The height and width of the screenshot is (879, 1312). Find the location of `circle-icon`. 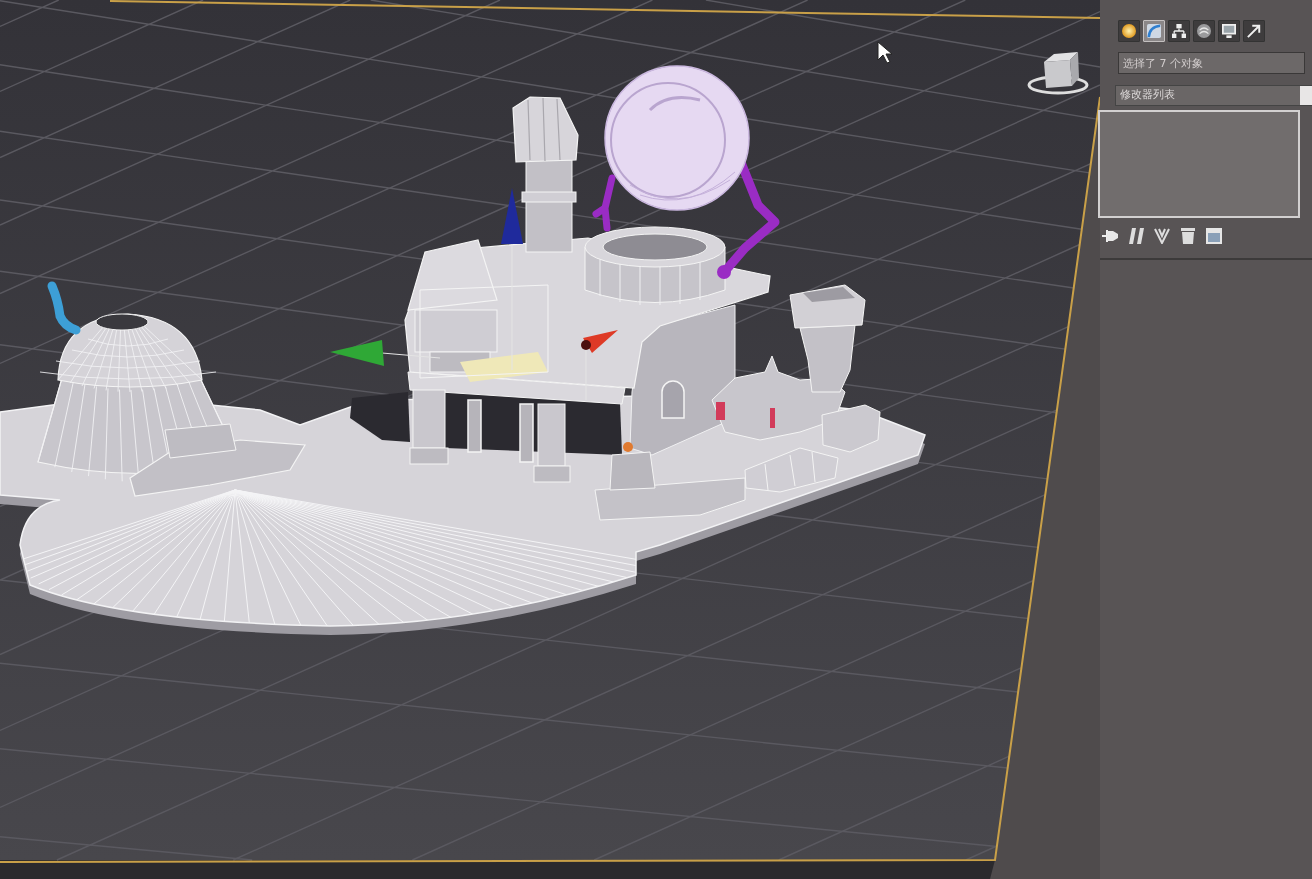

circle-icon is located at coordinates (1129, 31).